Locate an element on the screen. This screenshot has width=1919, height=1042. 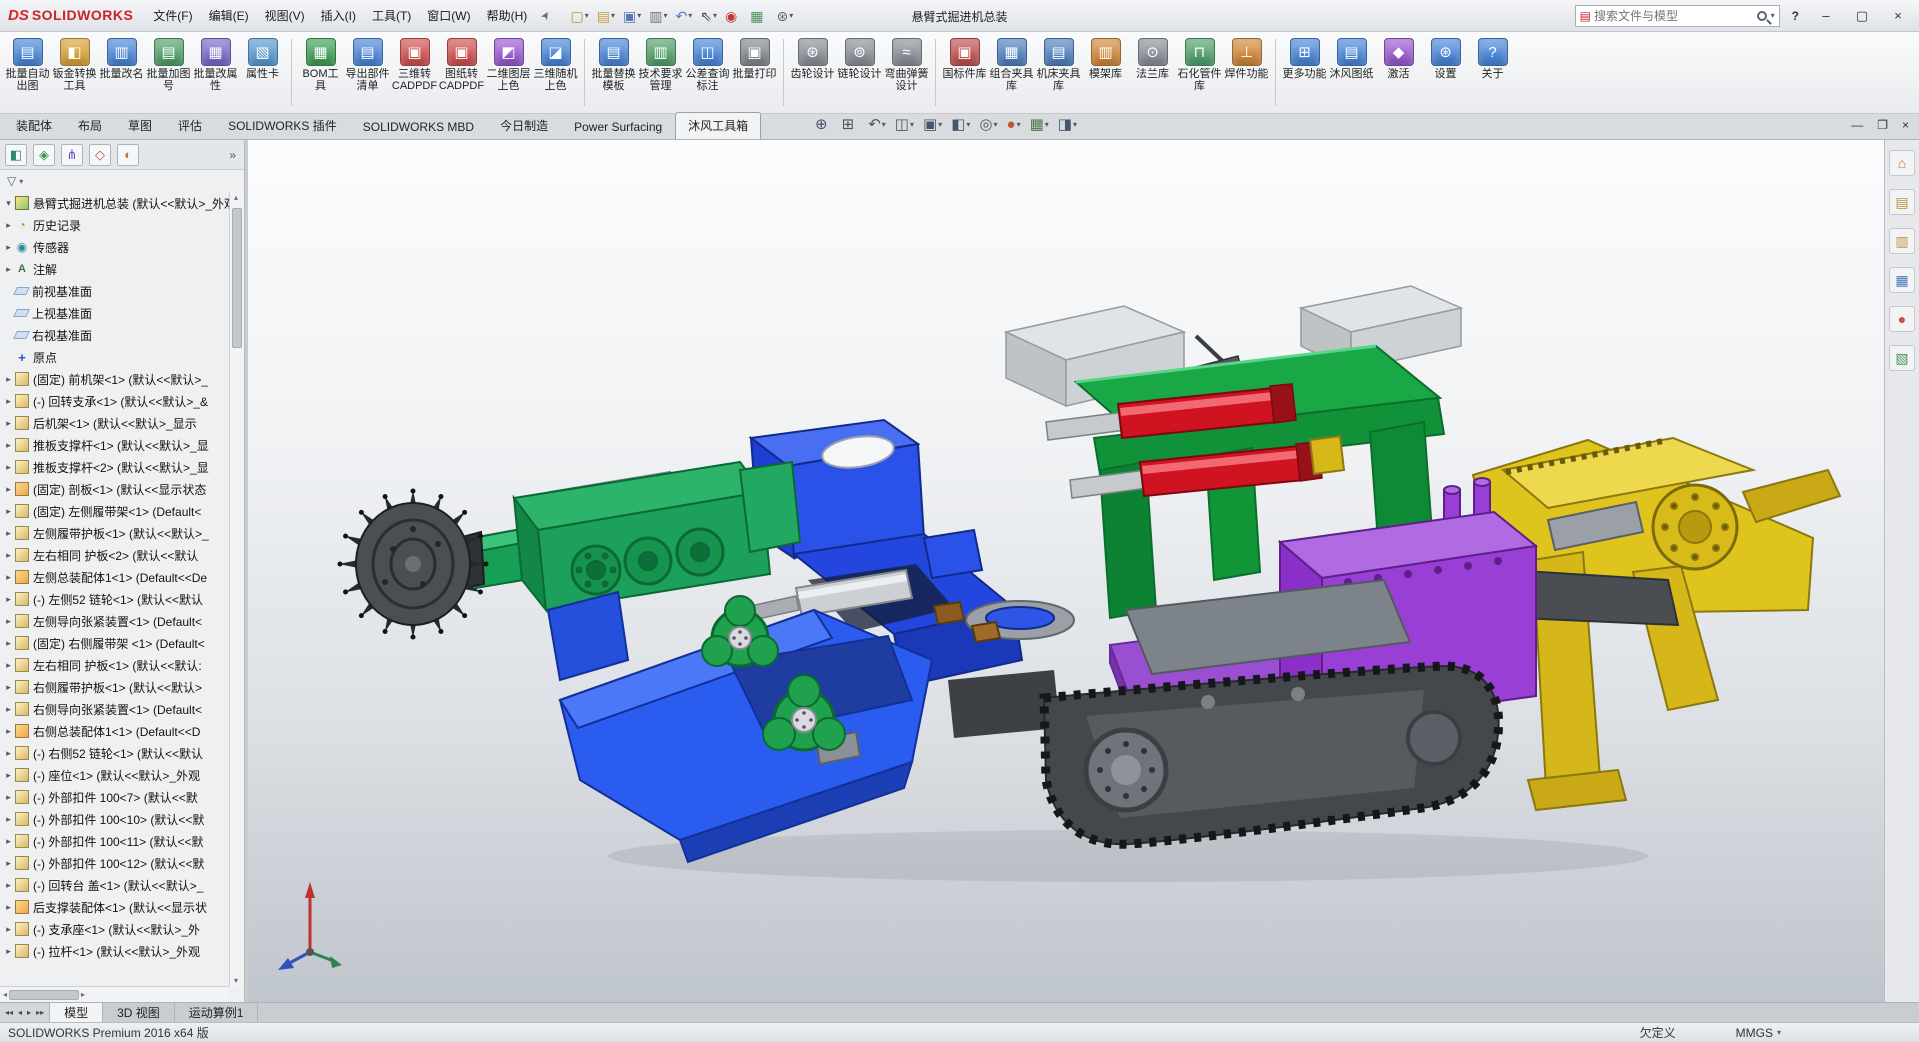
appearances-tab: ● is located at coordinates (1902, 319).